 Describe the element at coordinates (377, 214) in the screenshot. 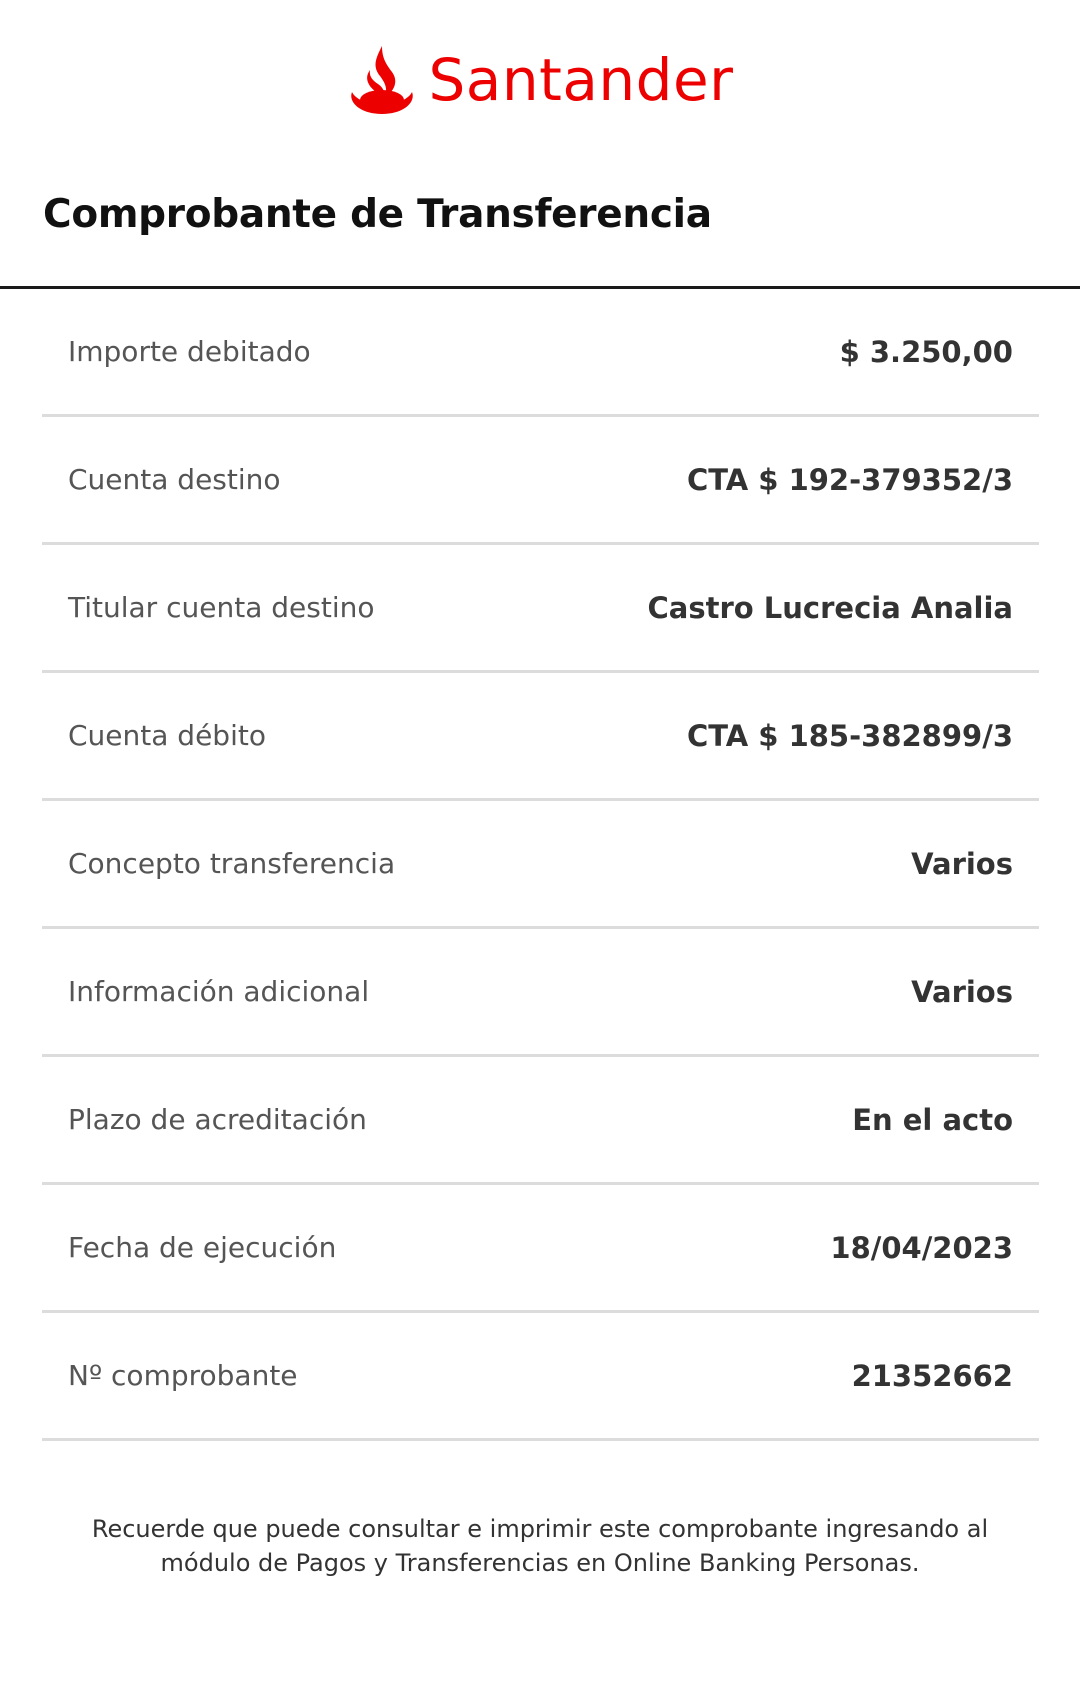

I see `page-title: Comprobante de Transferencia` at that location.